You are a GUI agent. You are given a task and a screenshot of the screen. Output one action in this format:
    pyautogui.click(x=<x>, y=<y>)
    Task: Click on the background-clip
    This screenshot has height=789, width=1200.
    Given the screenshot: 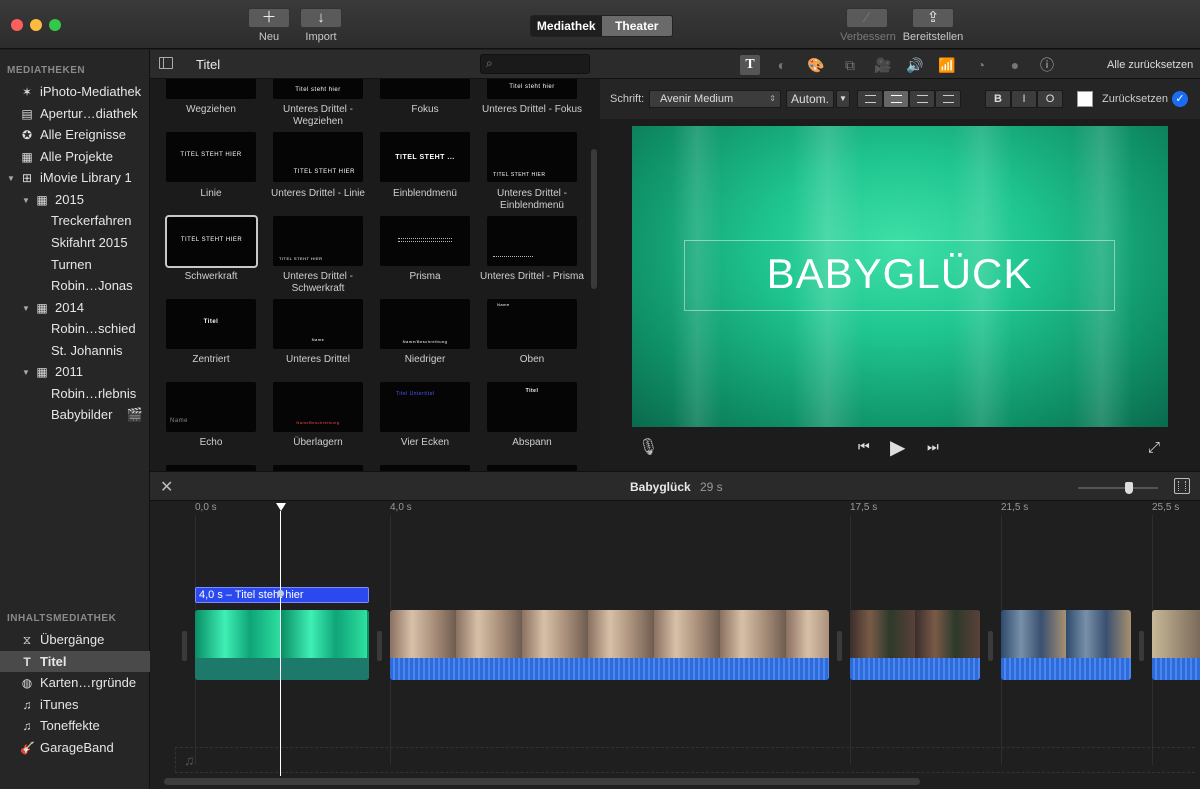 What is the action you would take?
    pyautogui.click(x=282, y=645)
    